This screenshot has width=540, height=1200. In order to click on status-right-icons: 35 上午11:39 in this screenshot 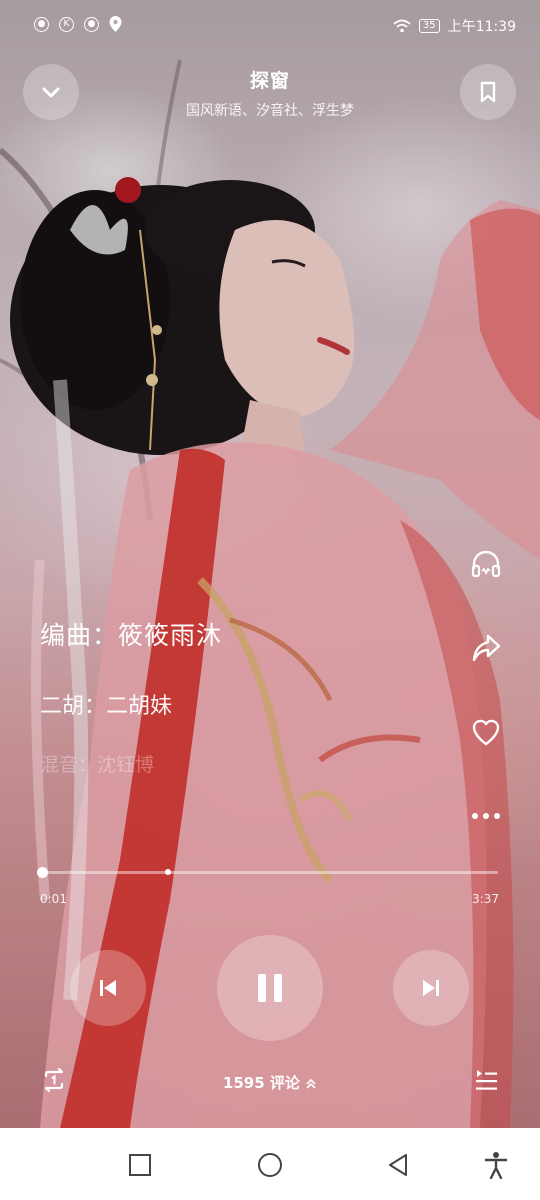, I will do `click(454, 26)`.